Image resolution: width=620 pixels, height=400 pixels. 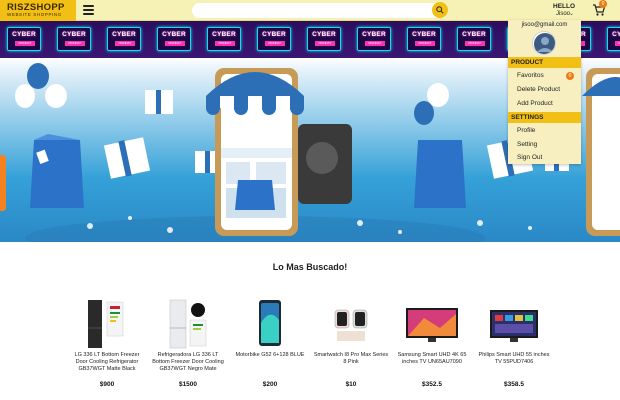 I want to click on product-section-header: PRODUCT, so click(x=544, y=62).